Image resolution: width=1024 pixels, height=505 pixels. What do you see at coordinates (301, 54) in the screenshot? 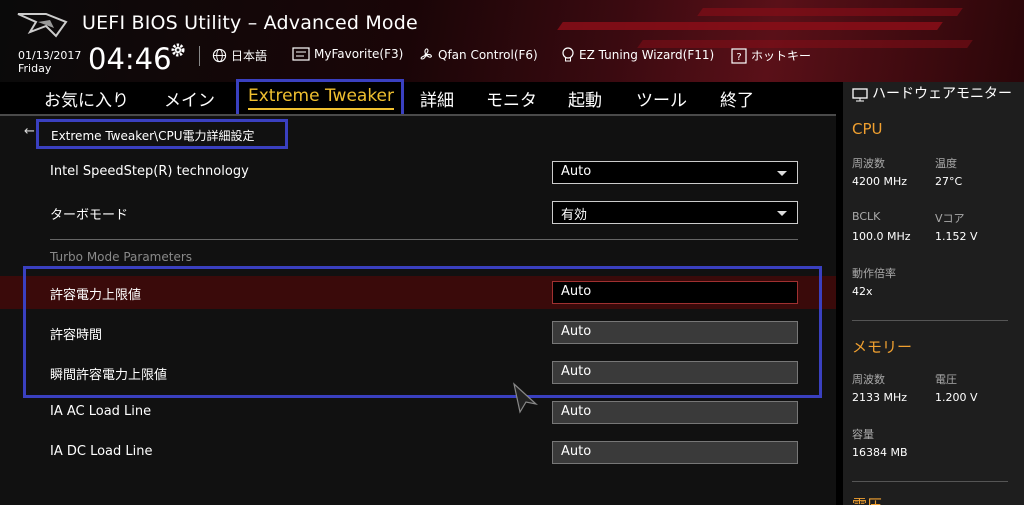
I see `favorite-icon` at bounding box center [301, 54].